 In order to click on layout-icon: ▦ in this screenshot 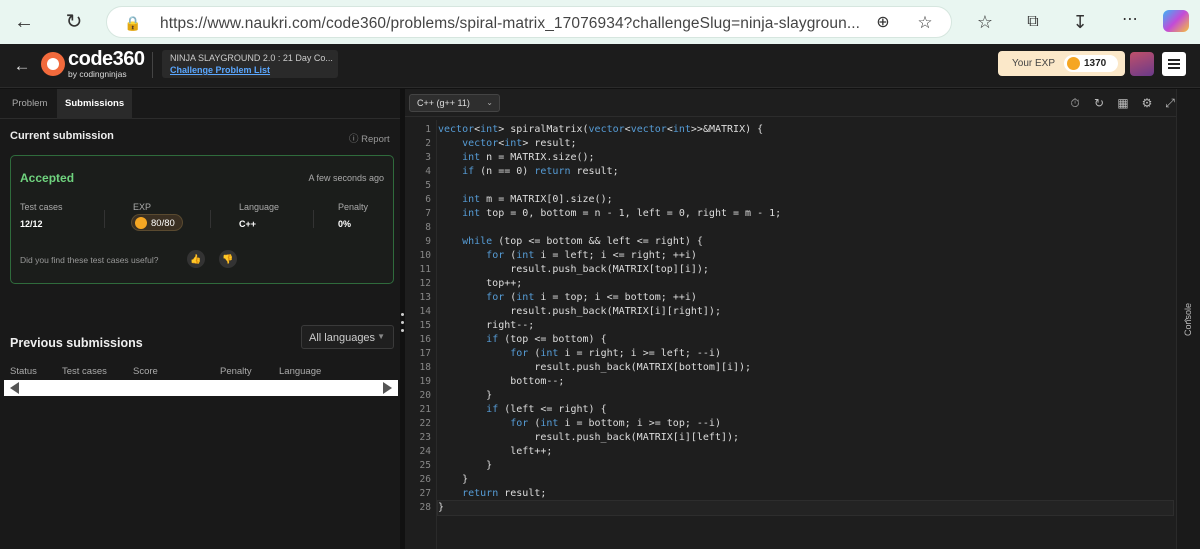, I will do `click(1123, 103)`.